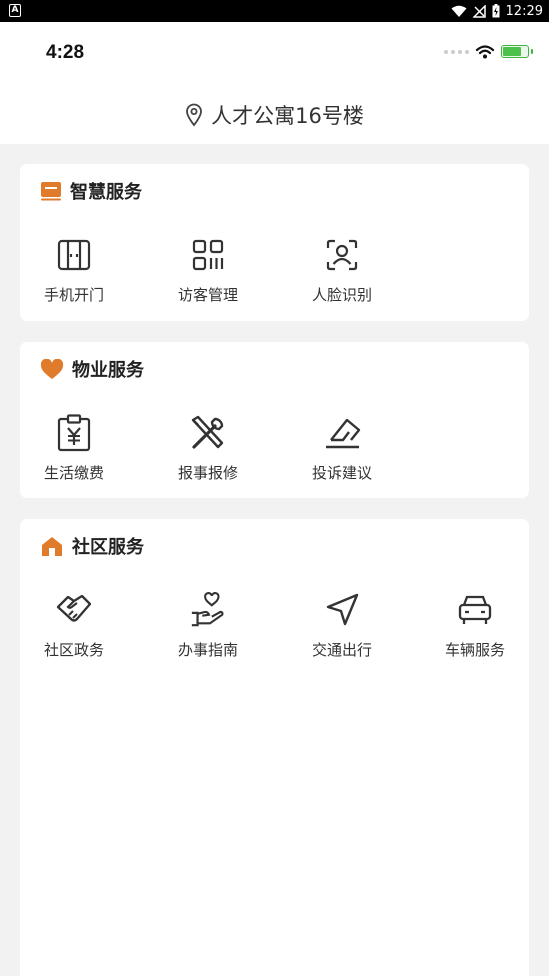 This screenshot has height=976, width=549. I want to click on map-pin-icon, so click(194, 115).